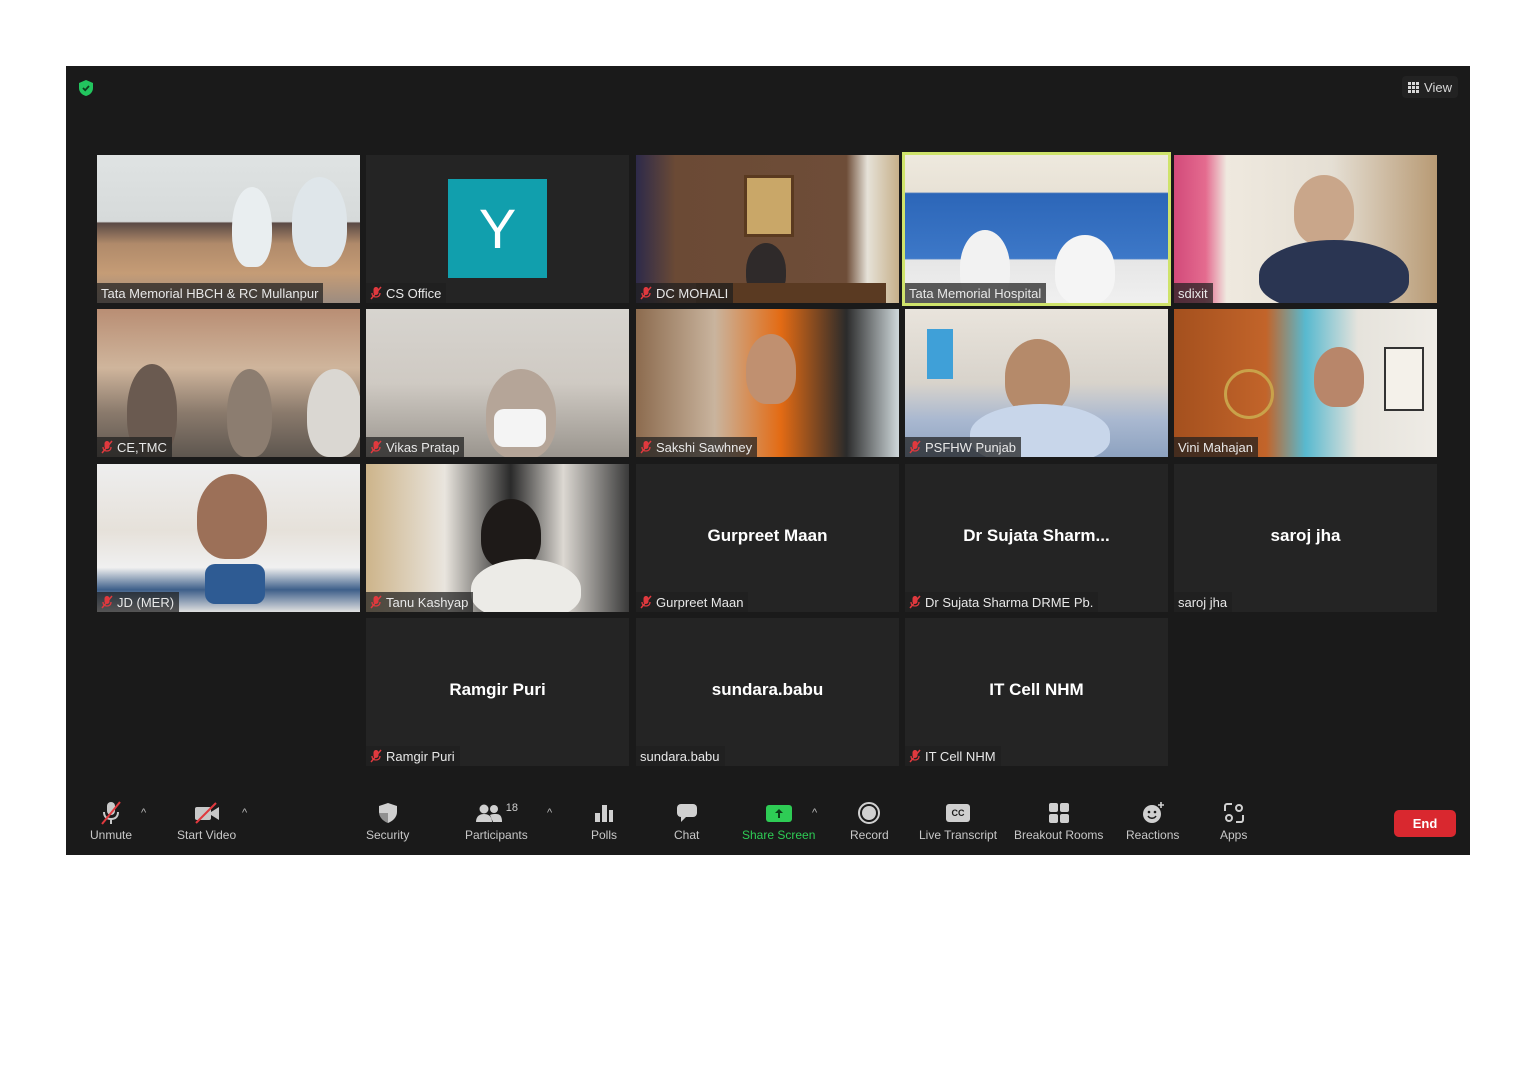 This screenshot has height=1086, width=1536. Describe the element at coordinates (228, 383) in the screenshot. I see `participant-tile: CE,TMC` at that location.